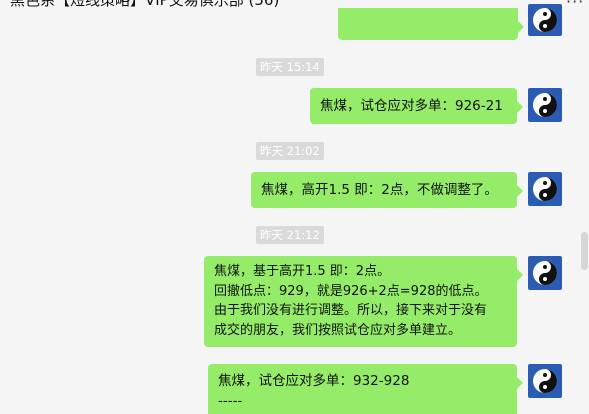 The width and height of the screenshot is (589, 414). What do you see at coordinates (351, 310) in the screenshot?
I see `message-text: 由于我们没有进行调整。所以，接下来对于没有` at bounding box center [351, 310].